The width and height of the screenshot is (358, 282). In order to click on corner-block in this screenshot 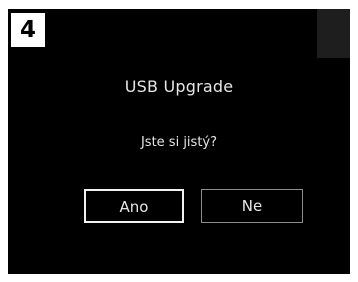, I will do `click(333, 33)`.